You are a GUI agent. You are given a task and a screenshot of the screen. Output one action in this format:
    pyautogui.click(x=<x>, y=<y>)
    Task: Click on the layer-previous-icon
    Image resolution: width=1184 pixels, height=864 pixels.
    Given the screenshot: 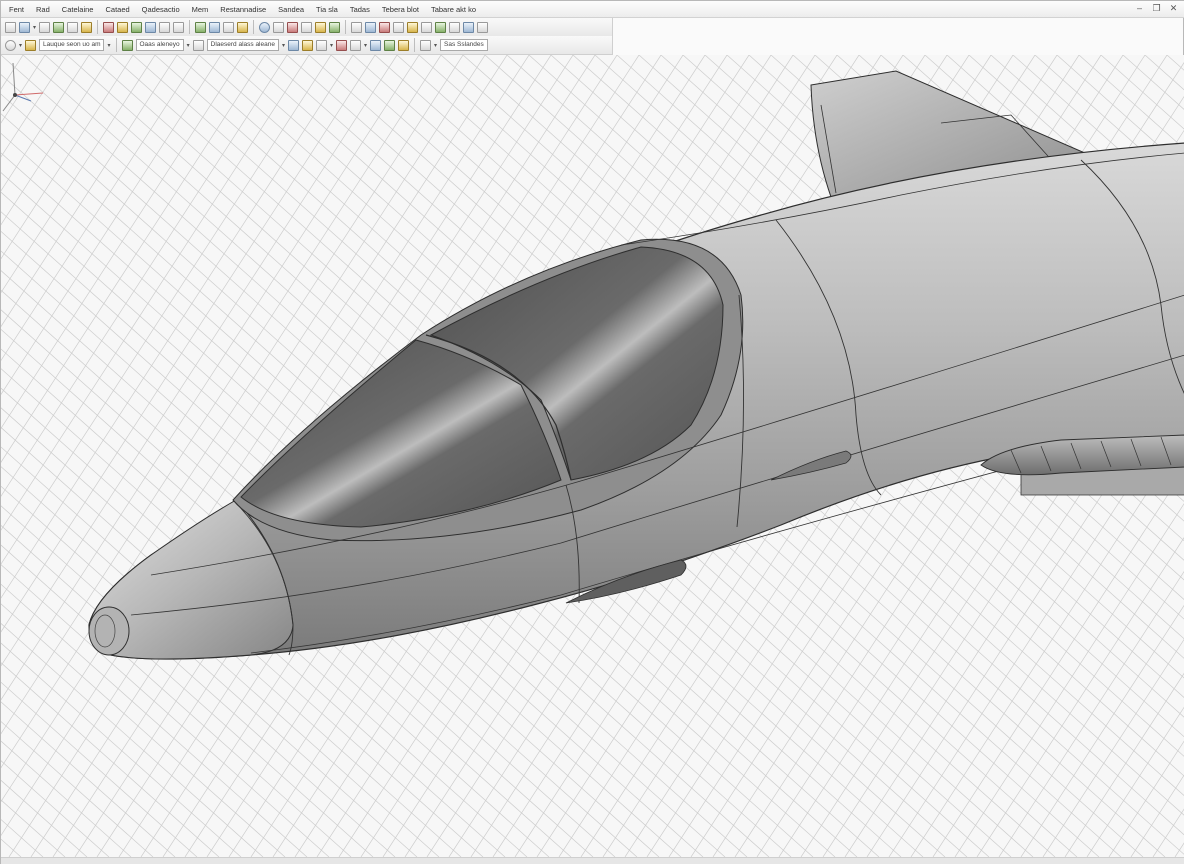 What is the action you would take?
    pyautogui.click(x=198, y=45)
    